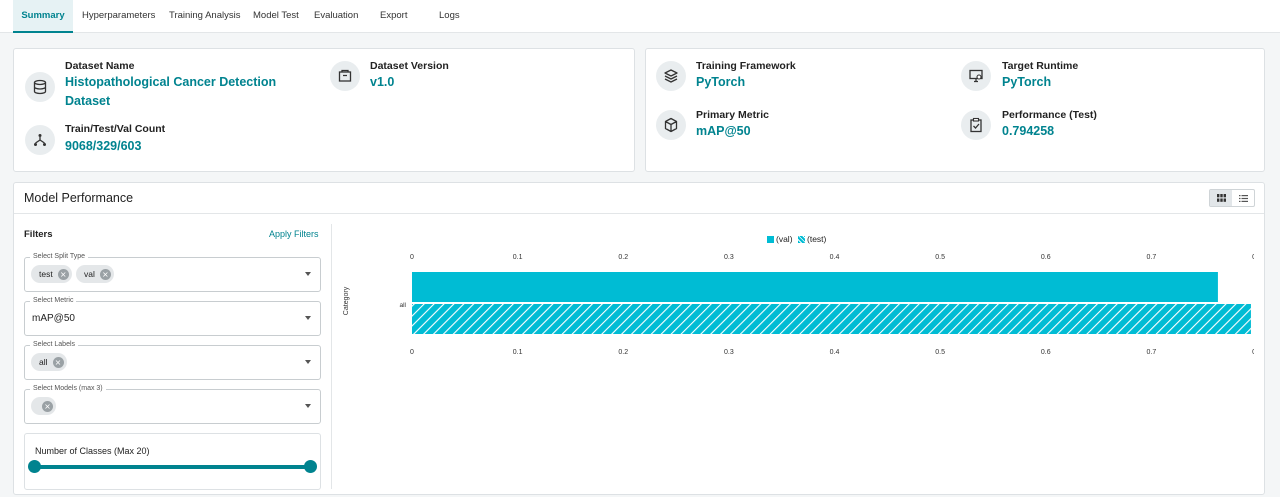  Describe the element at coordinates (79, 198) in the screenshot. I see `performance-title: Model Performance` at that location.